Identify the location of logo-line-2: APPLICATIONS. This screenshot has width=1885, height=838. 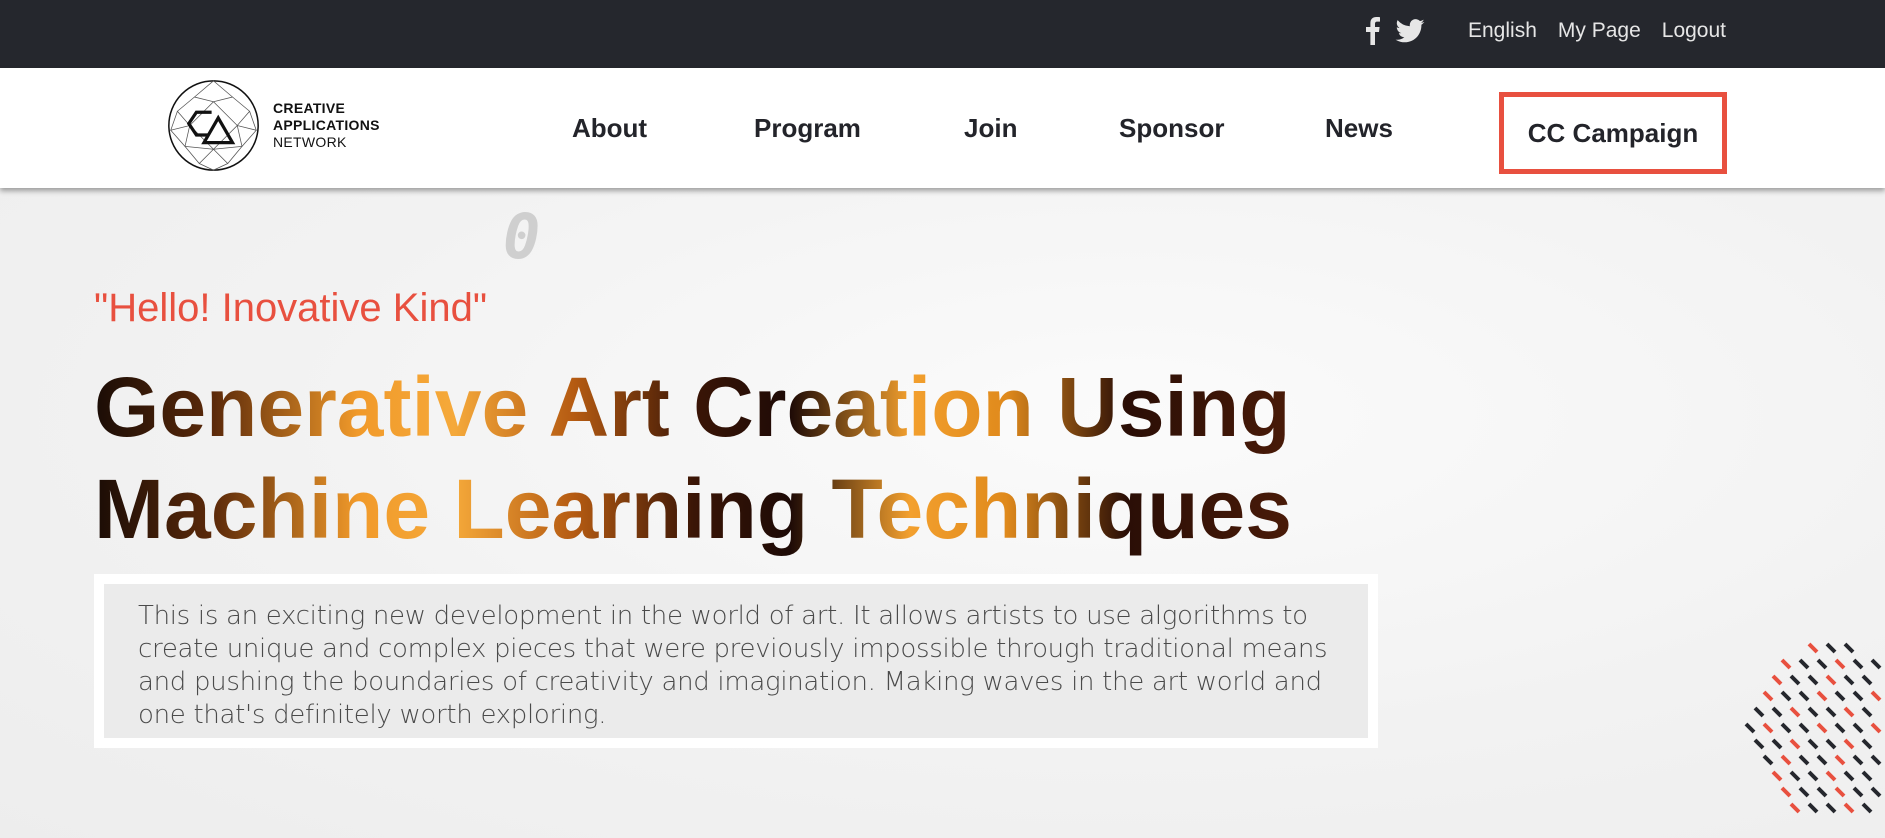
(326, 125).